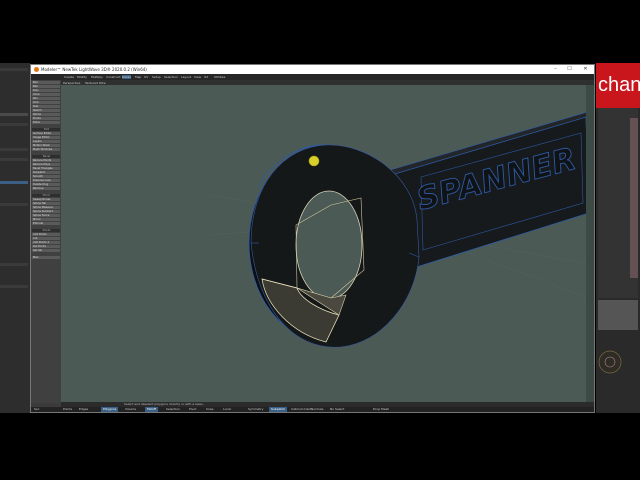  What do you see at coordinates (46, 219) in the screenshot?
I see `tool-button: Mirror` at bounding box center [46, 219].